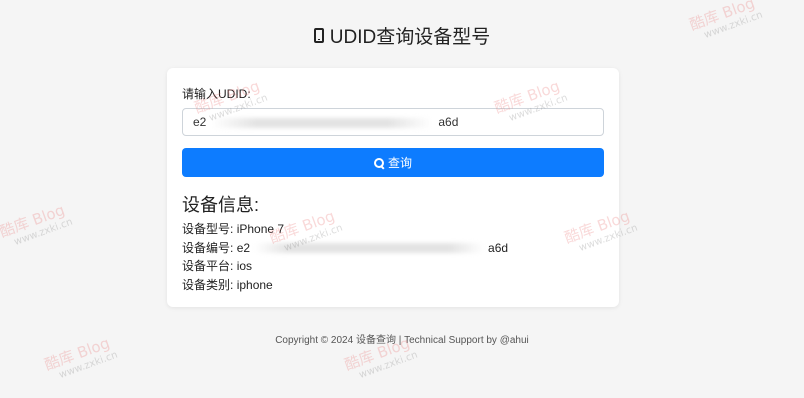 Image resolution: width=804 pixels, height=398 pixels. Describe the element at coordinates (208, 266) in the screenshot. I see `device-platform-label: 设备平台:` at that location.